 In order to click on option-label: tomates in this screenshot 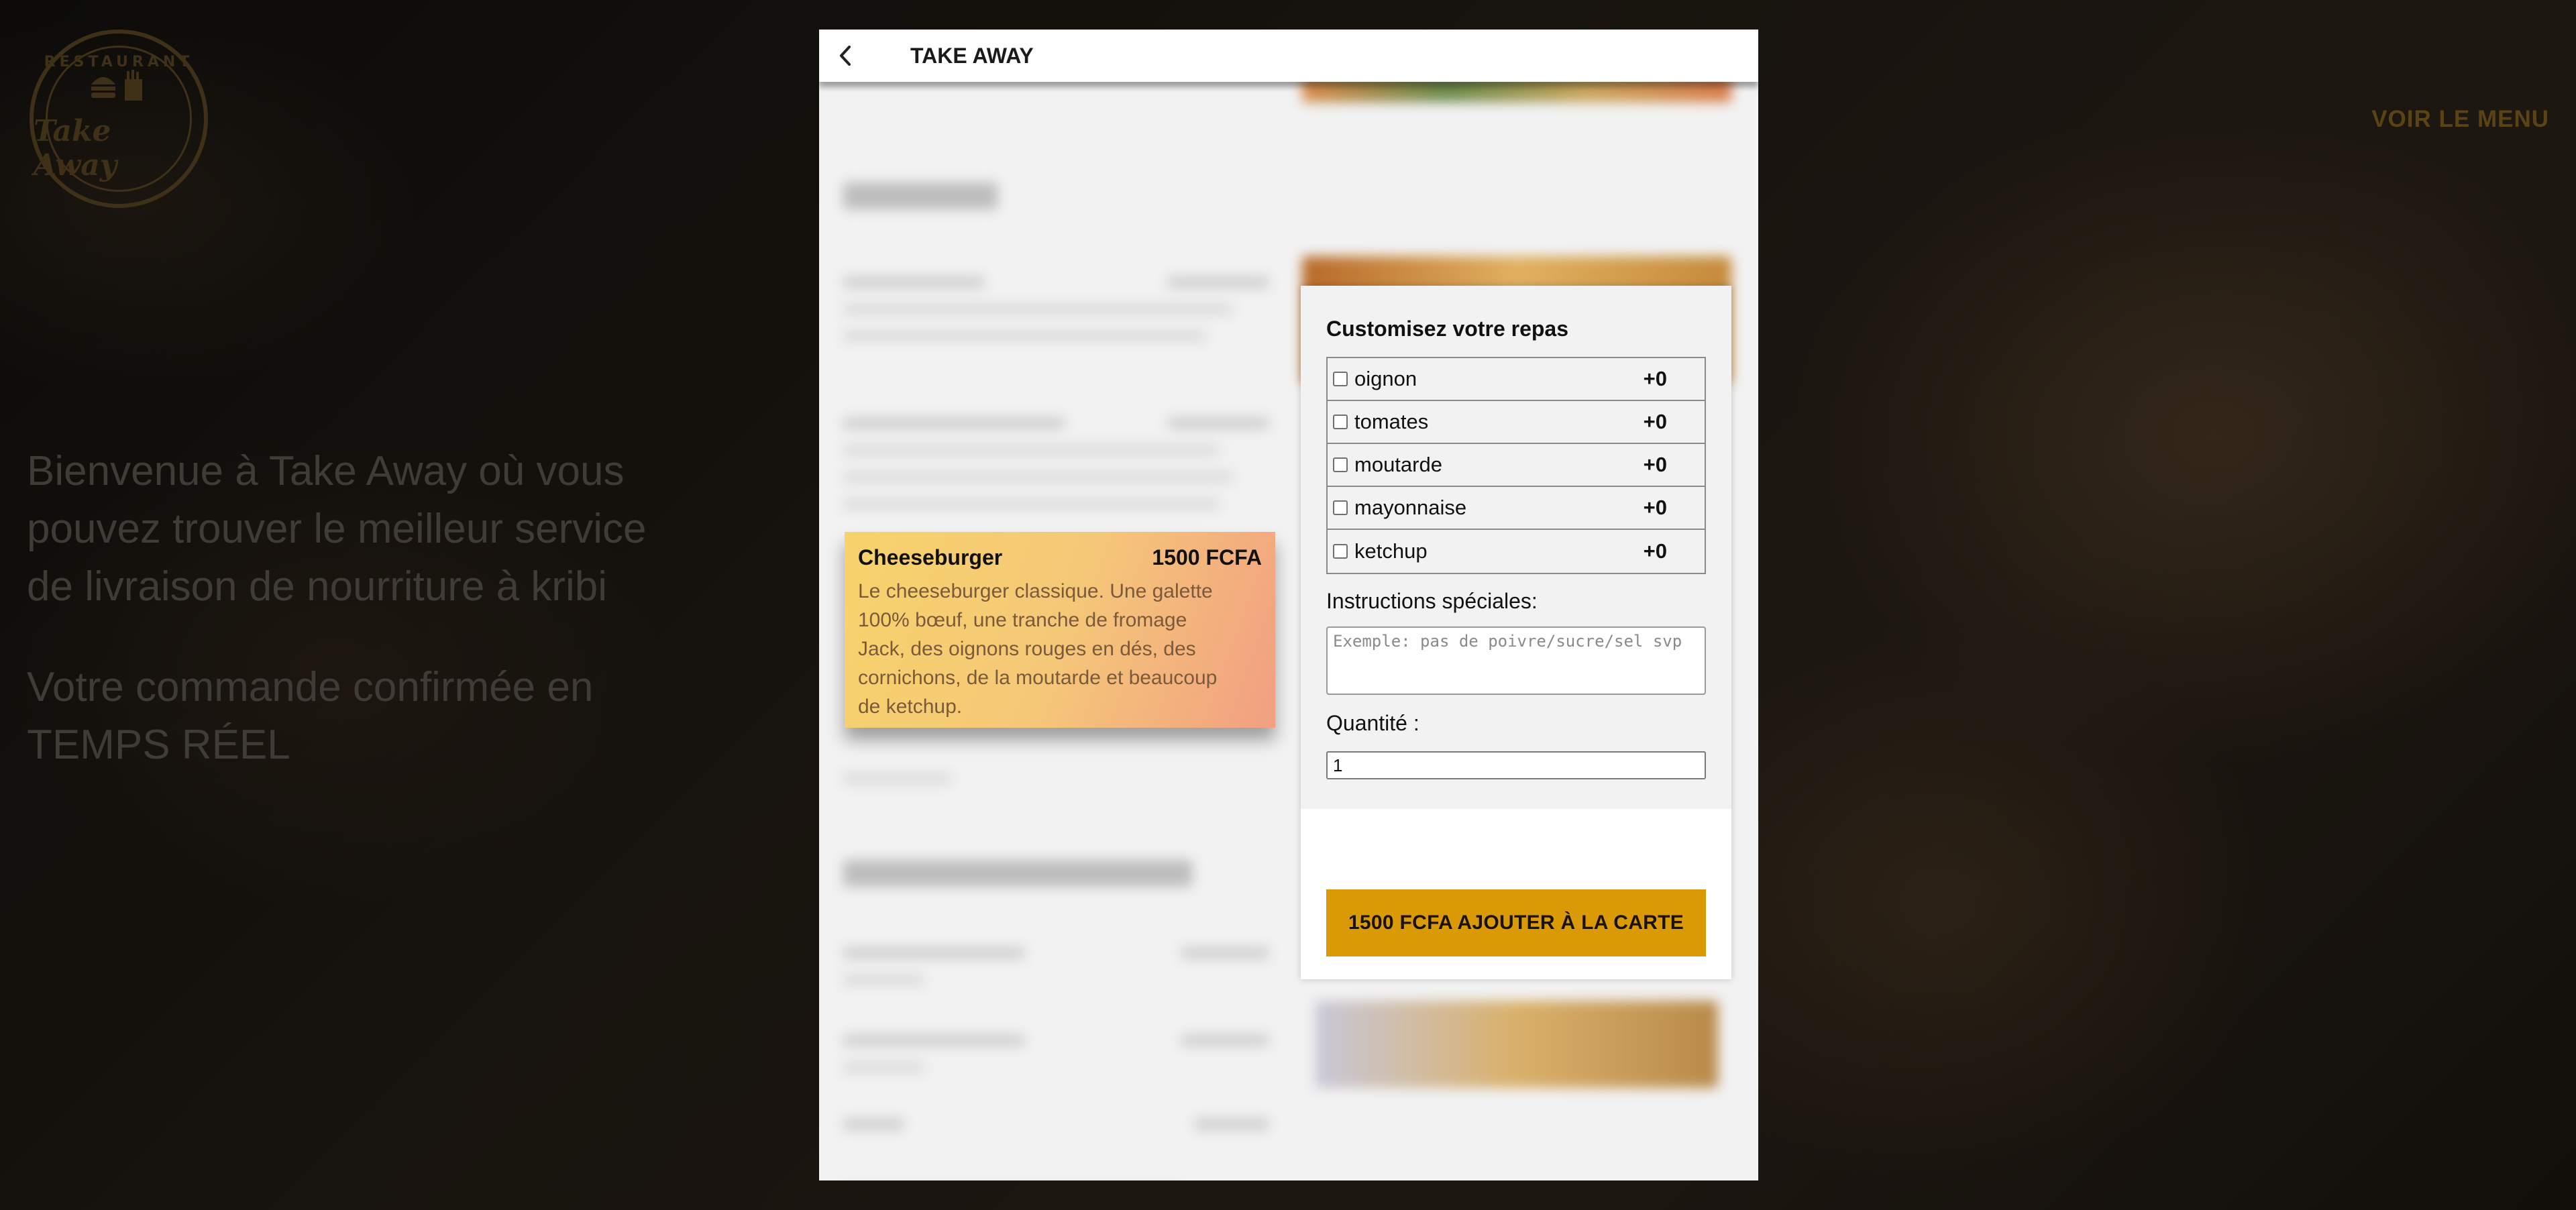, I will do `click(1391, 422)`.